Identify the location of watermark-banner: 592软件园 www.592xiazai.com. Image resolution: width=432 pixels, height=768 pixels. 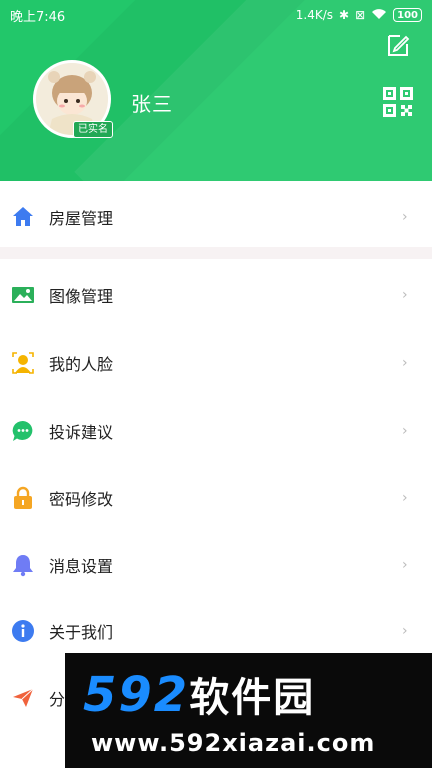
(248, 710).